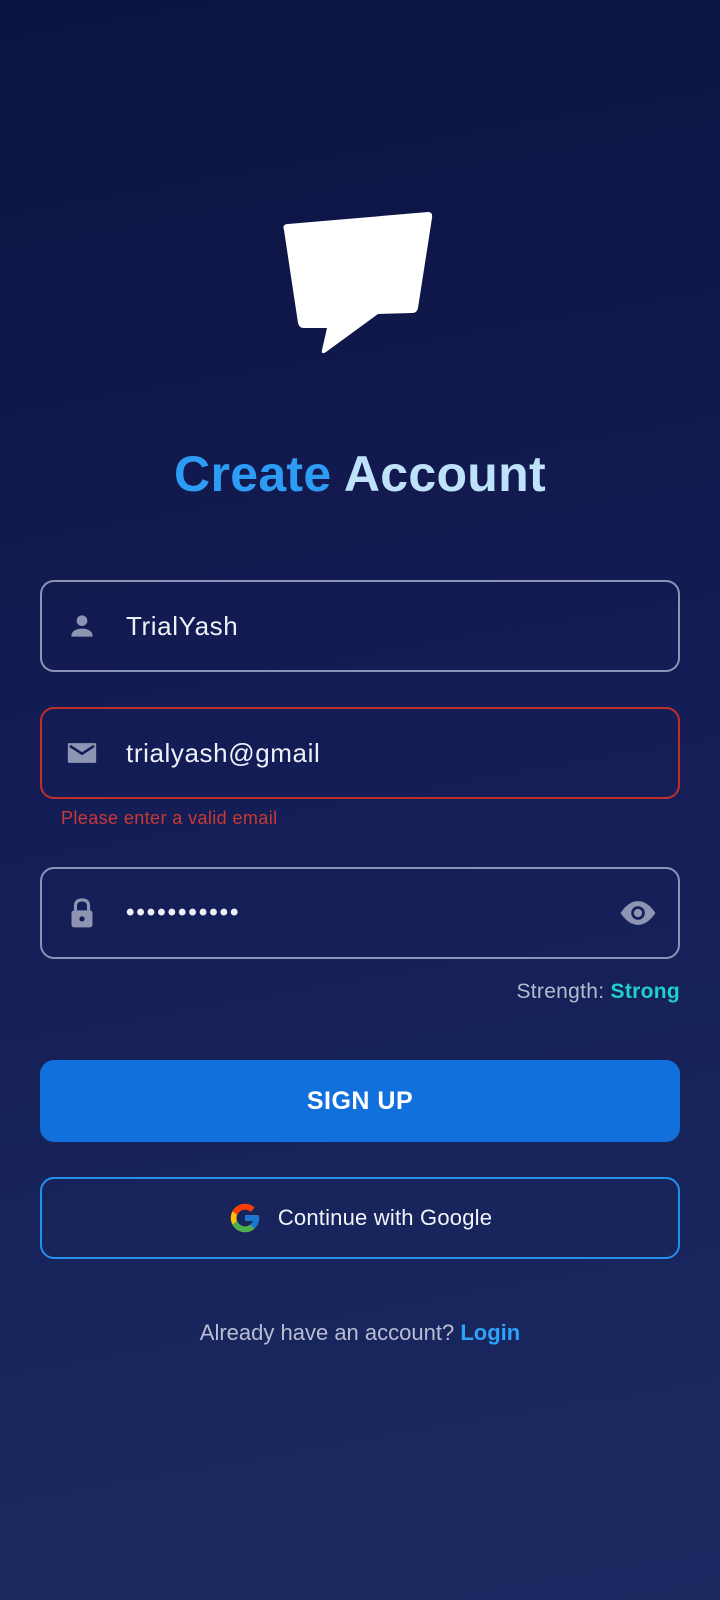 The image size is (720, 1600). Describe the element at coordinates (245, 1218) in the screenshot. I see `google-icon` at that location.